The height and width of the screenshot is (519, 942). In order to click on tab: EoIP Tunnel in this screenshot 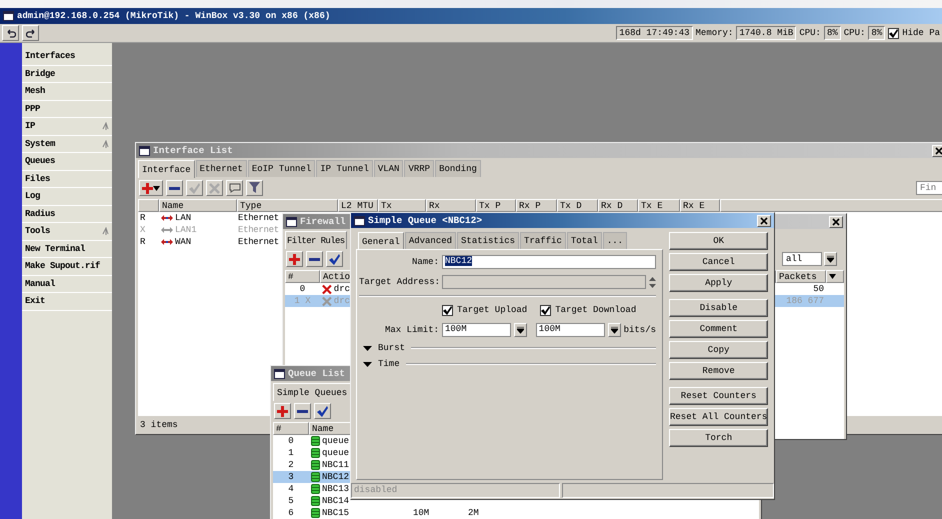, I will do `click(282, 168)`.